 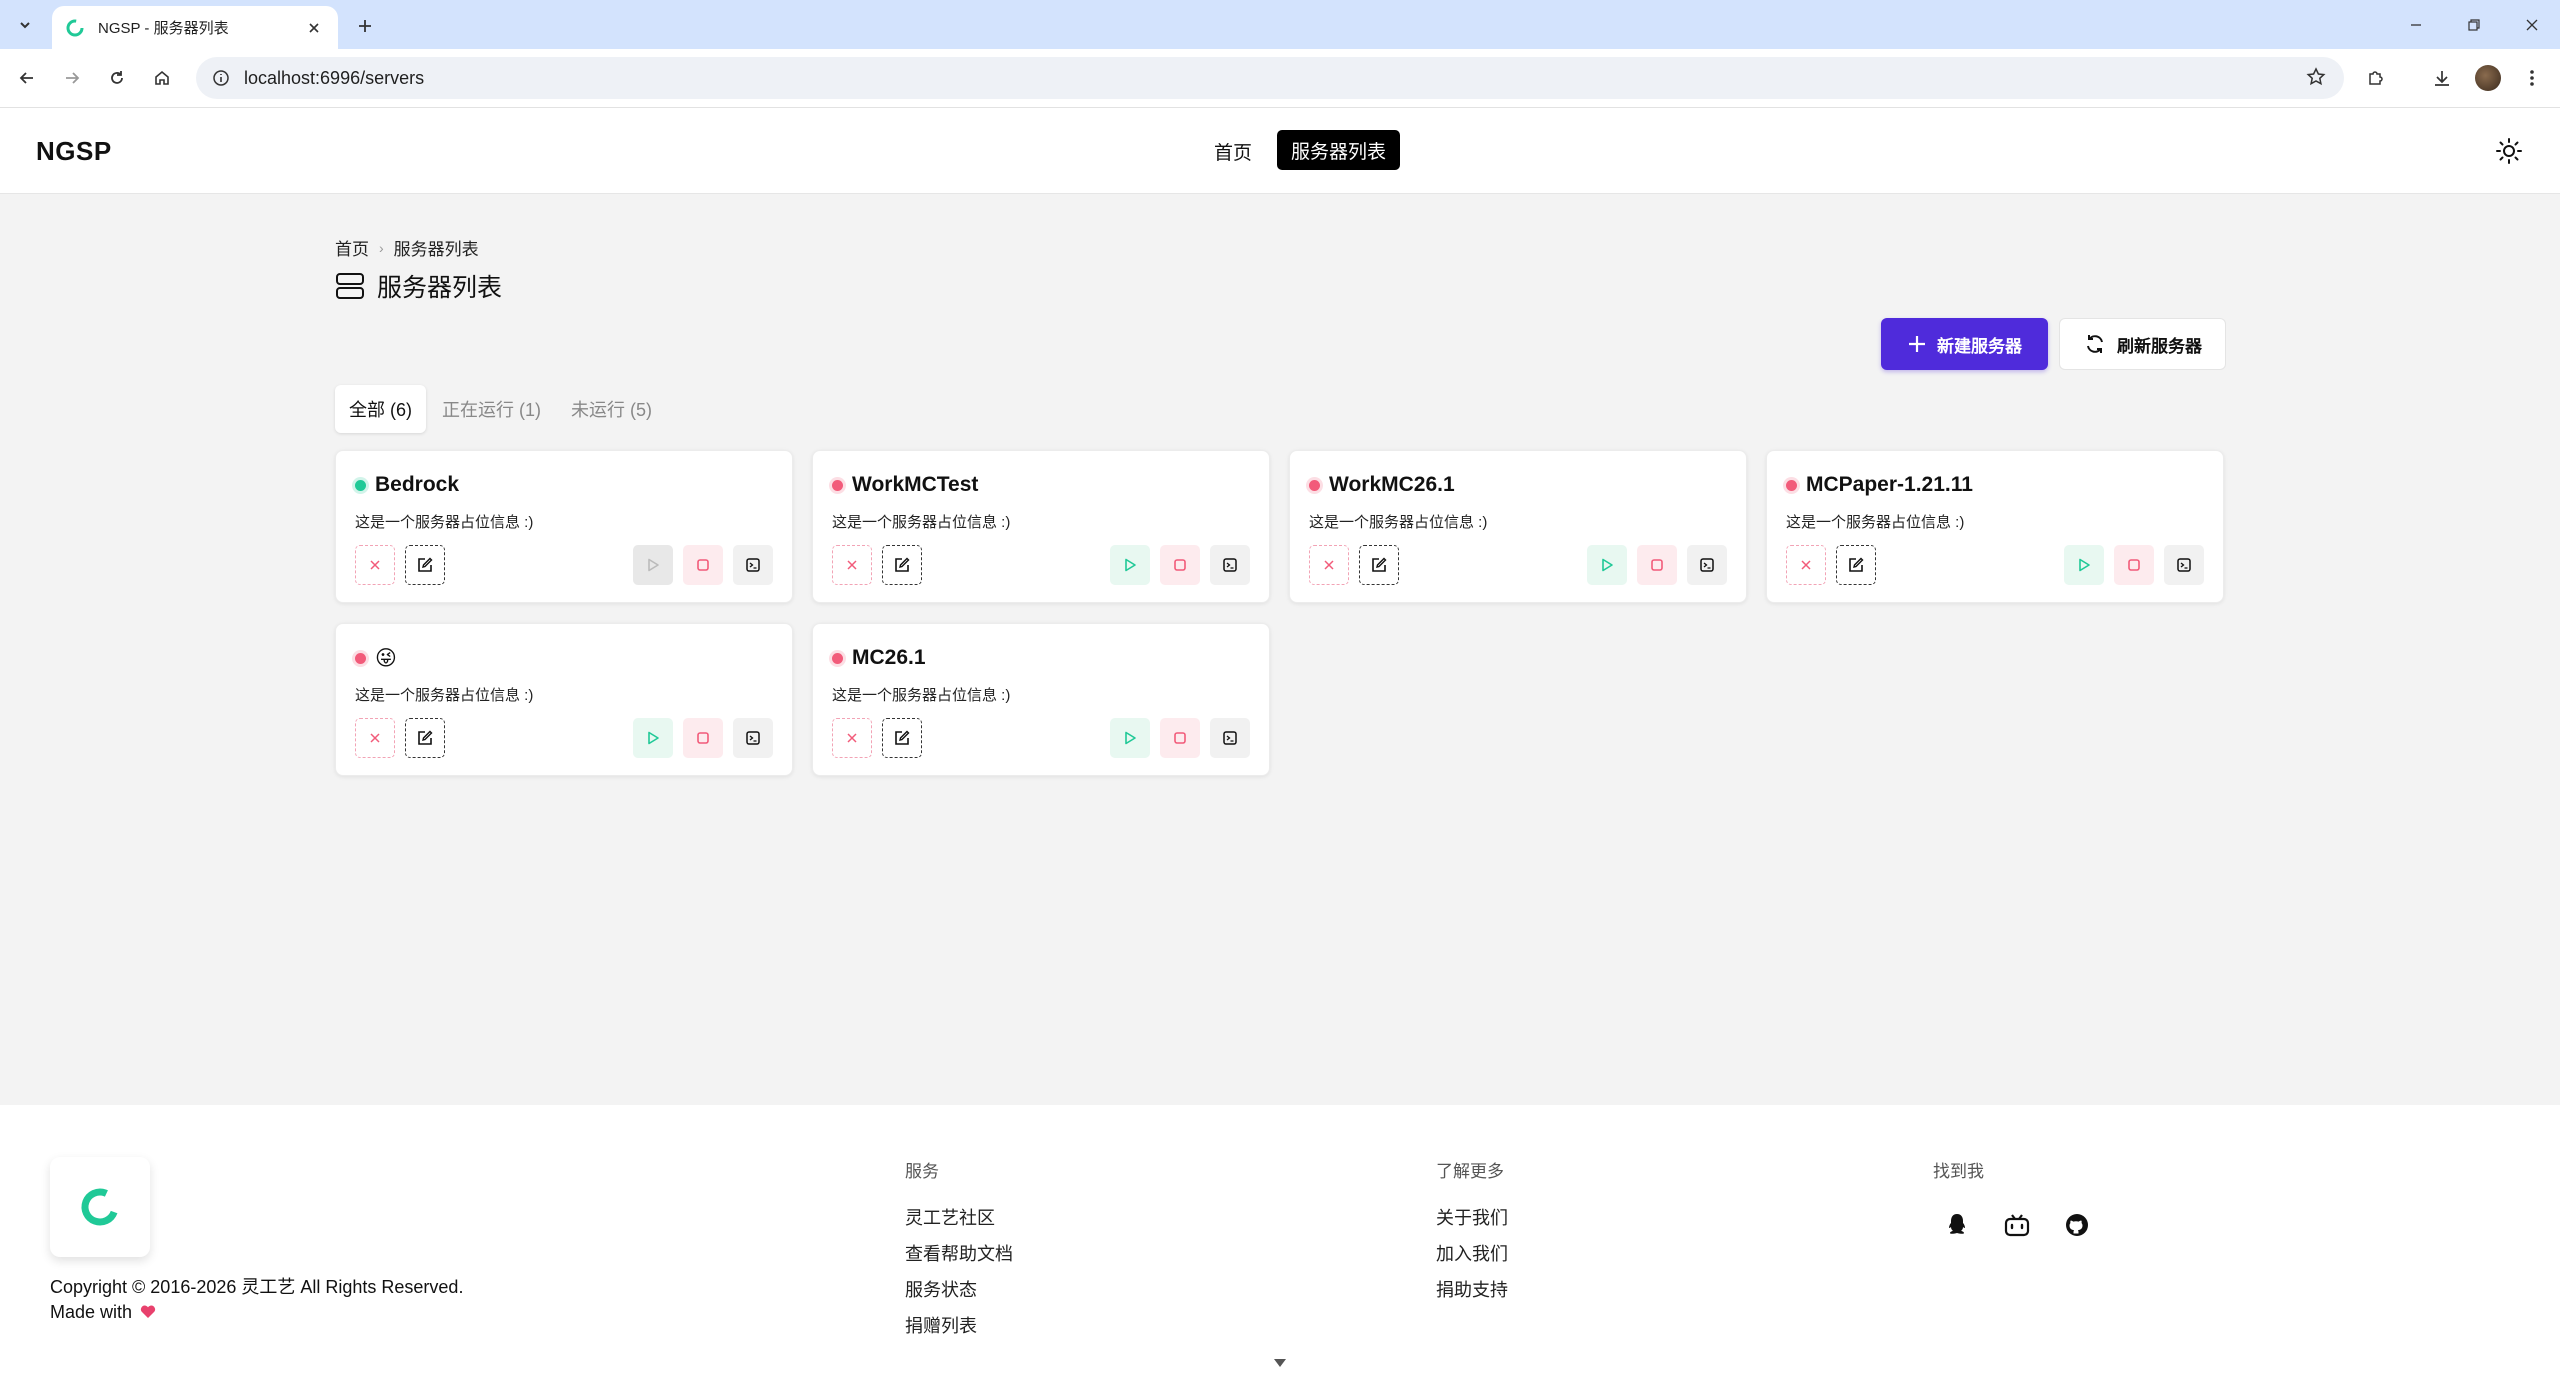 I want to click on footer-col-services: 服务 灵工艺社区 查看帮助文档 服务状态 捐赠列表, so click(x=959, y=1252).